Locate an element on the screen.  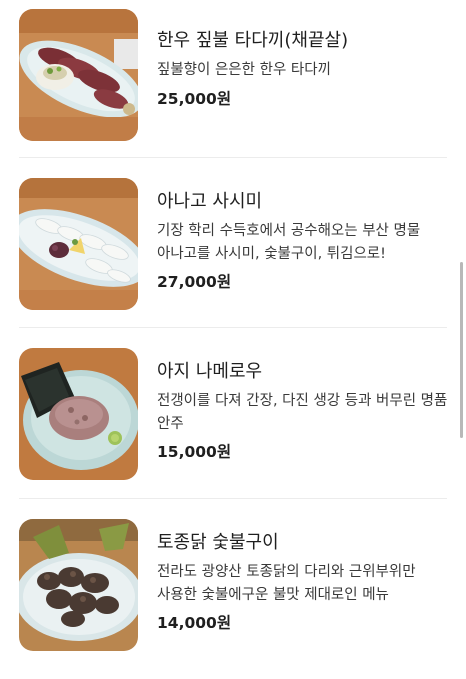
menu-item-name: 토종닭 숯불구이 is located at coordinates (218, 542).